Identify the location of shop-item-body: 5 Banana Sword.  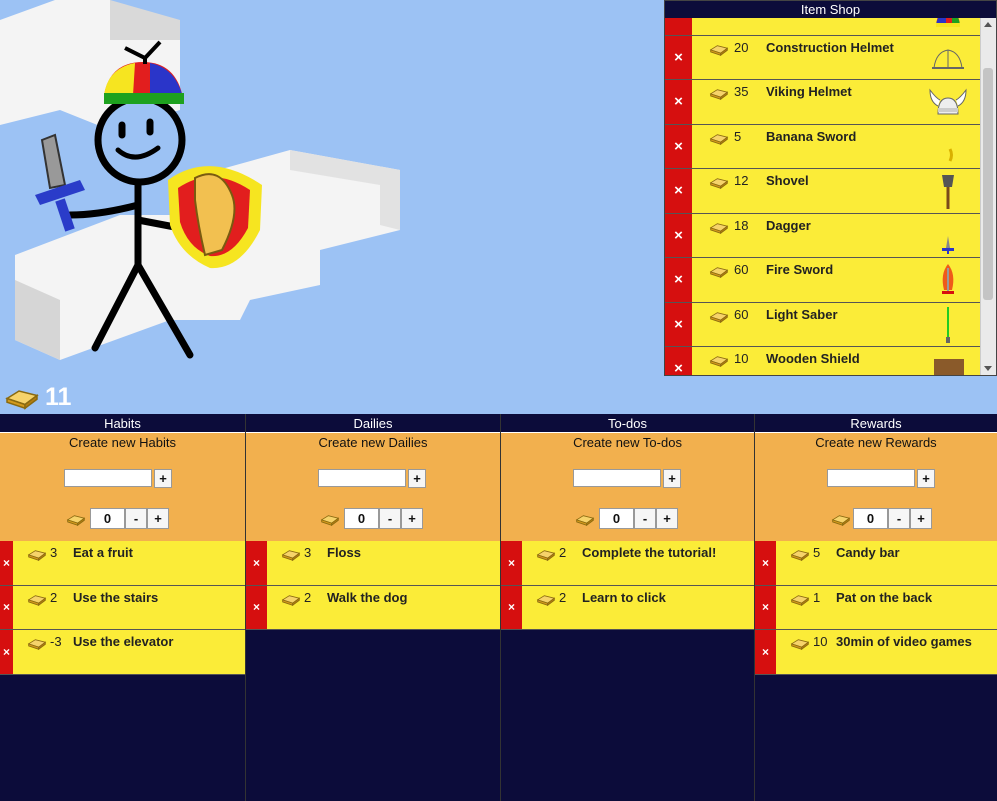
(836, 146).